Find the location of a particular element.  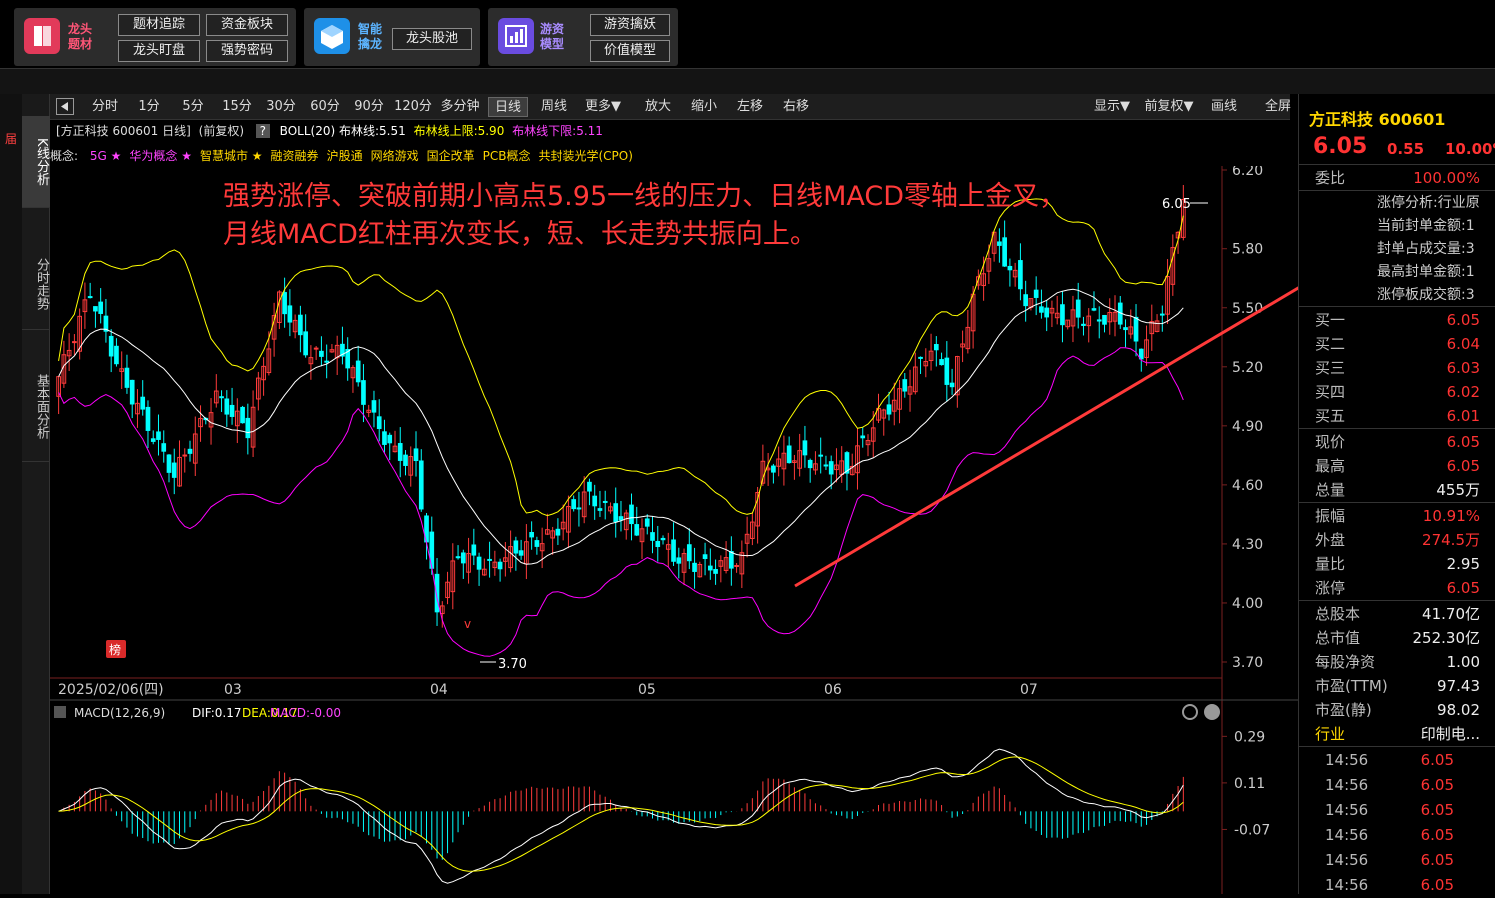

tab-intraday-trend: 分时走势 is located at coordinates (36, 284).